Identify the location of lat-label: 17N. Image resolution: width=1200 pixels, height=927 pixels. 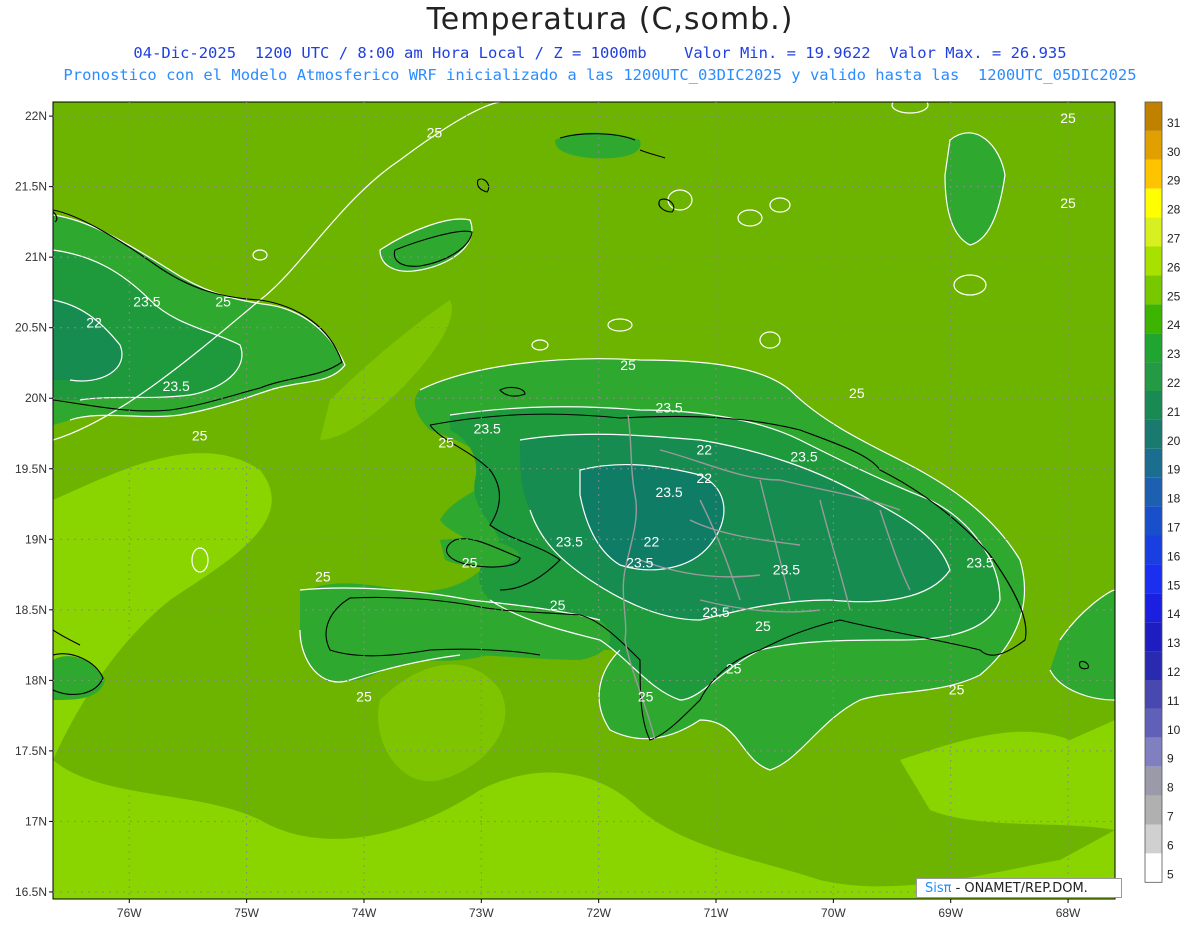
(36, 821).